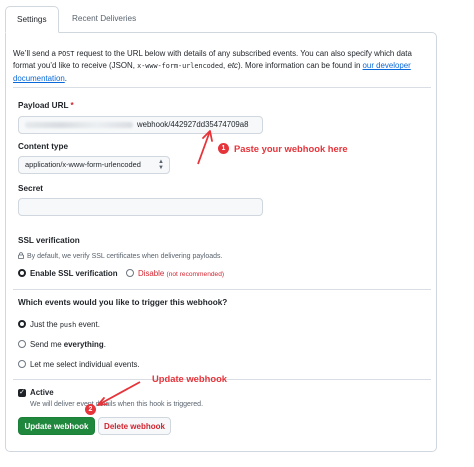 This screenshot has width=474, height=467. Describe the element at coordinates (32, 19) in the screenshot. I see `tab-settings: Settings` at that location.